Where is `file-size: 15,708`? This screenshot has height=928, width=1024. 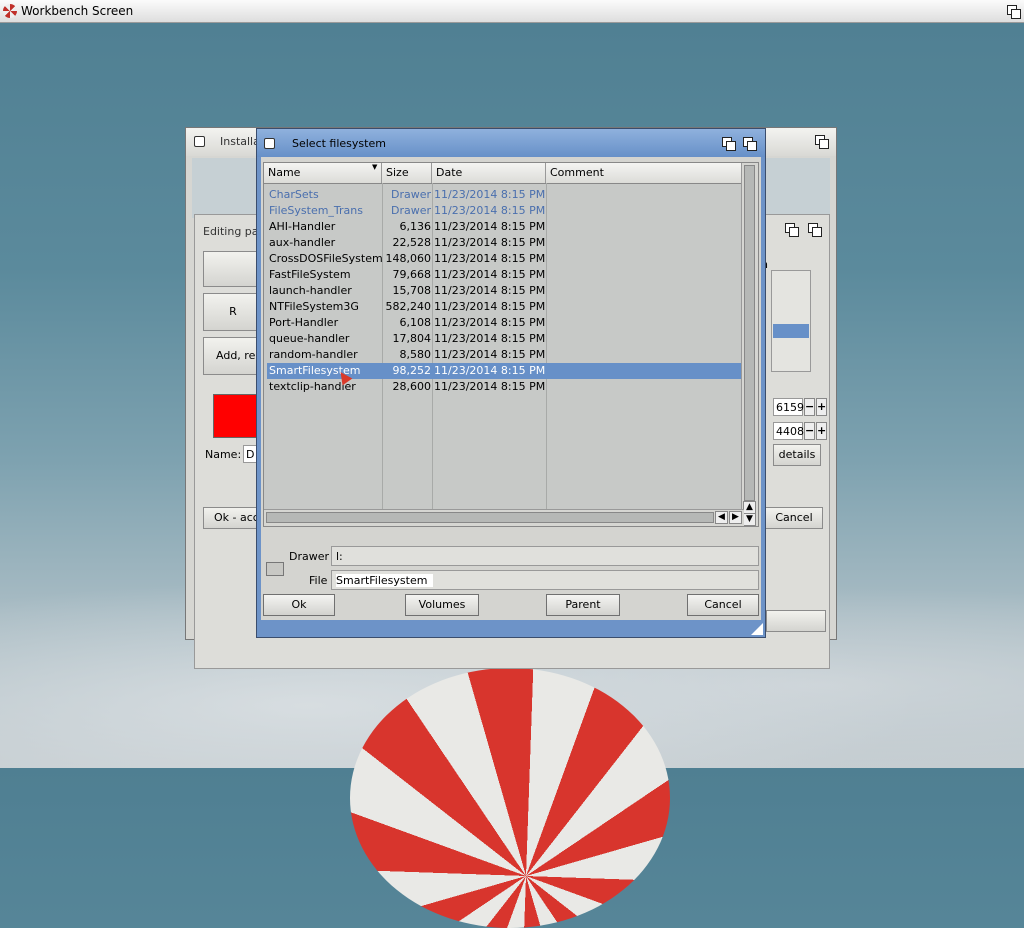
file-size: 15,708 is located at coordinates (412, 290).